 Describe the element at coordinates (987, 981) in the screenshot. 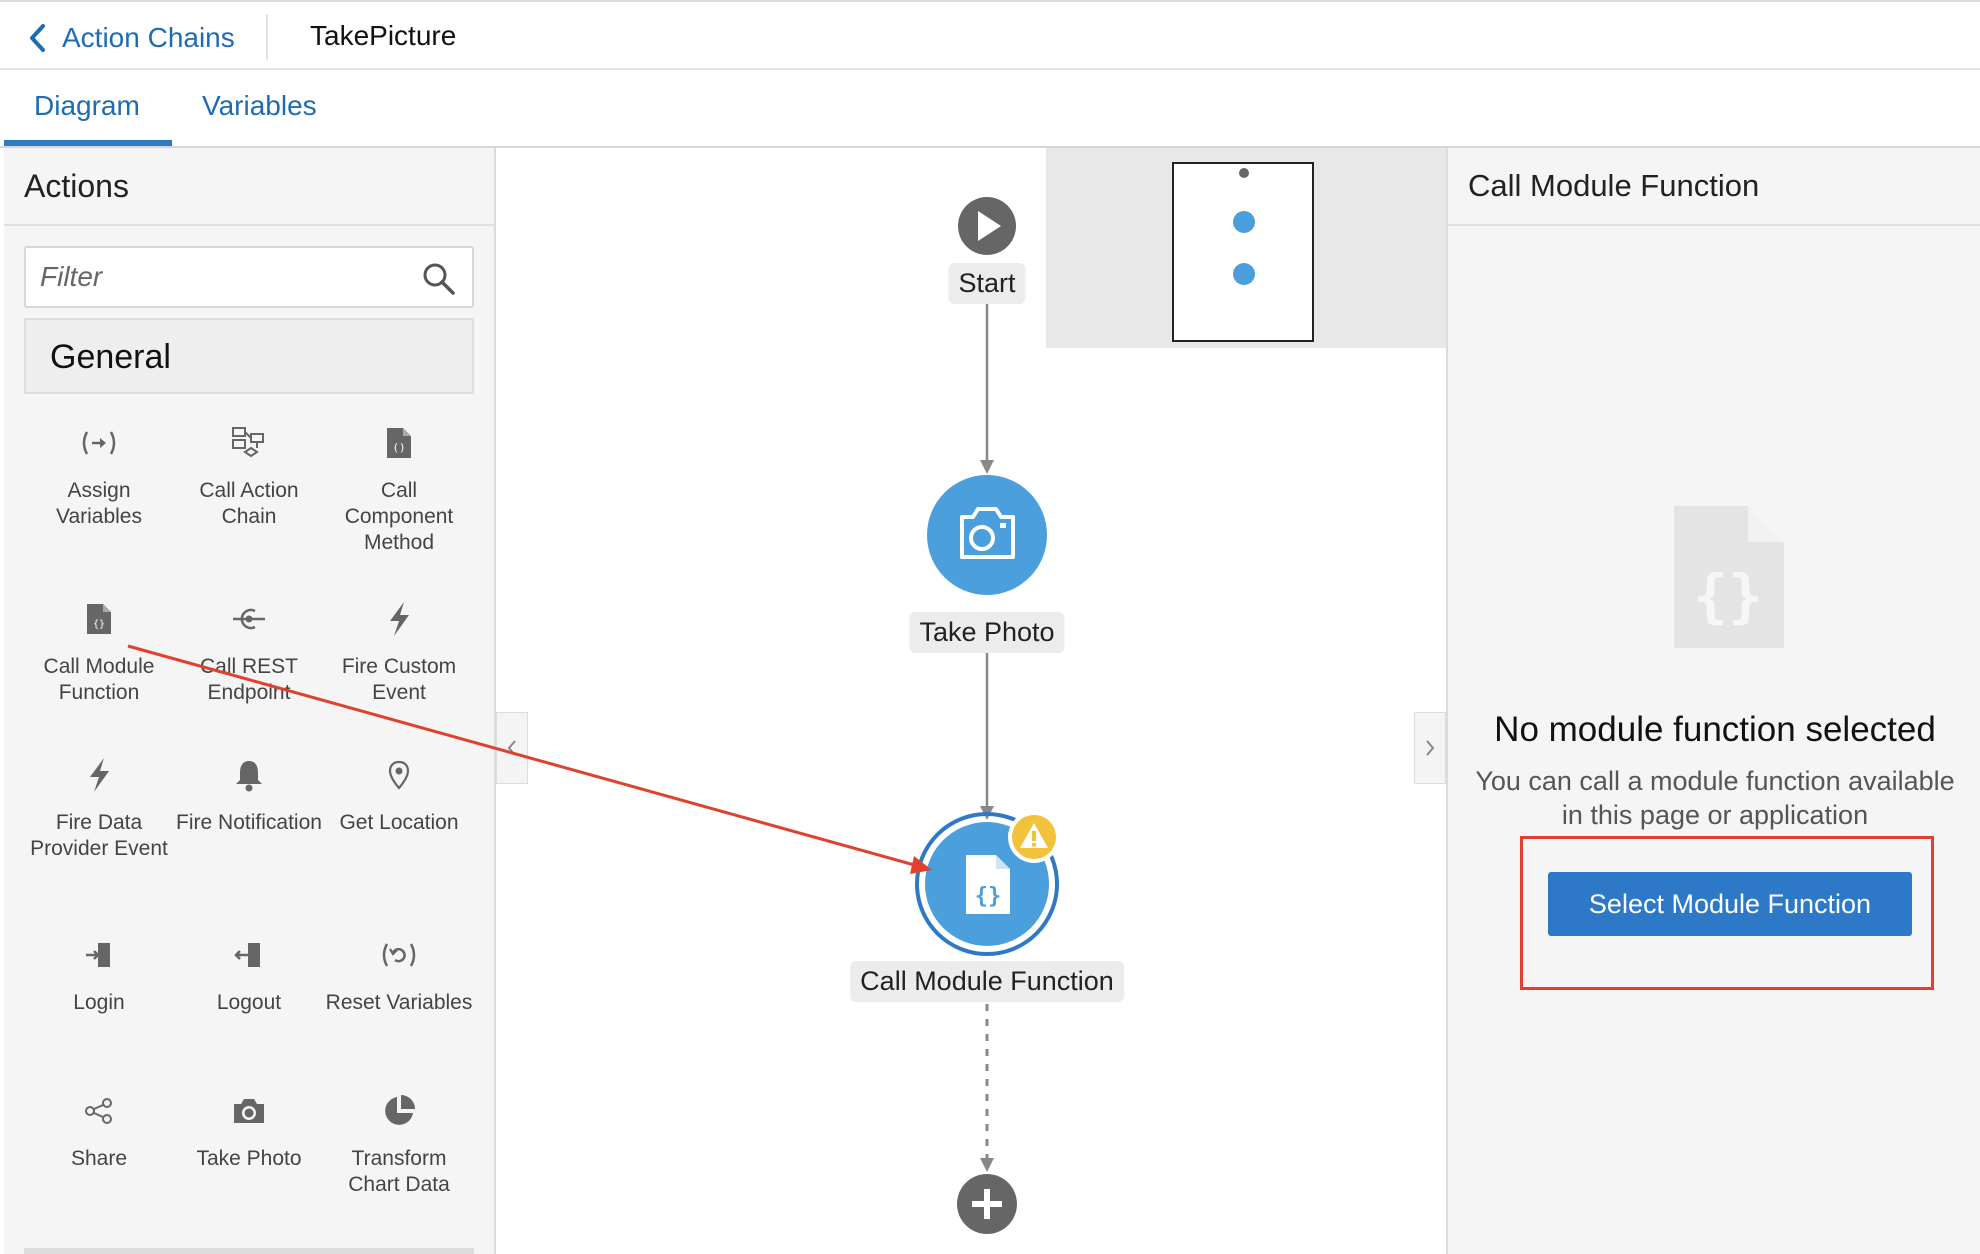

I see `call-module-function-node-label: Call Module Function` at that location.